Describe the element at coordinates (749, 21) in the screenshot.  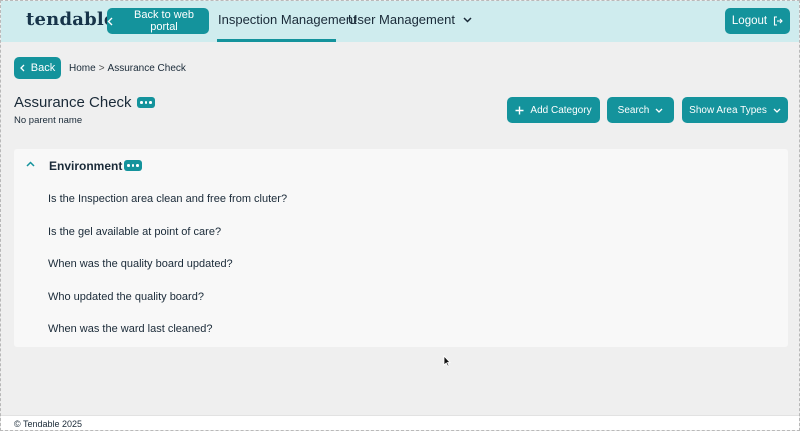
I see `logout-label: Logout` at that location.